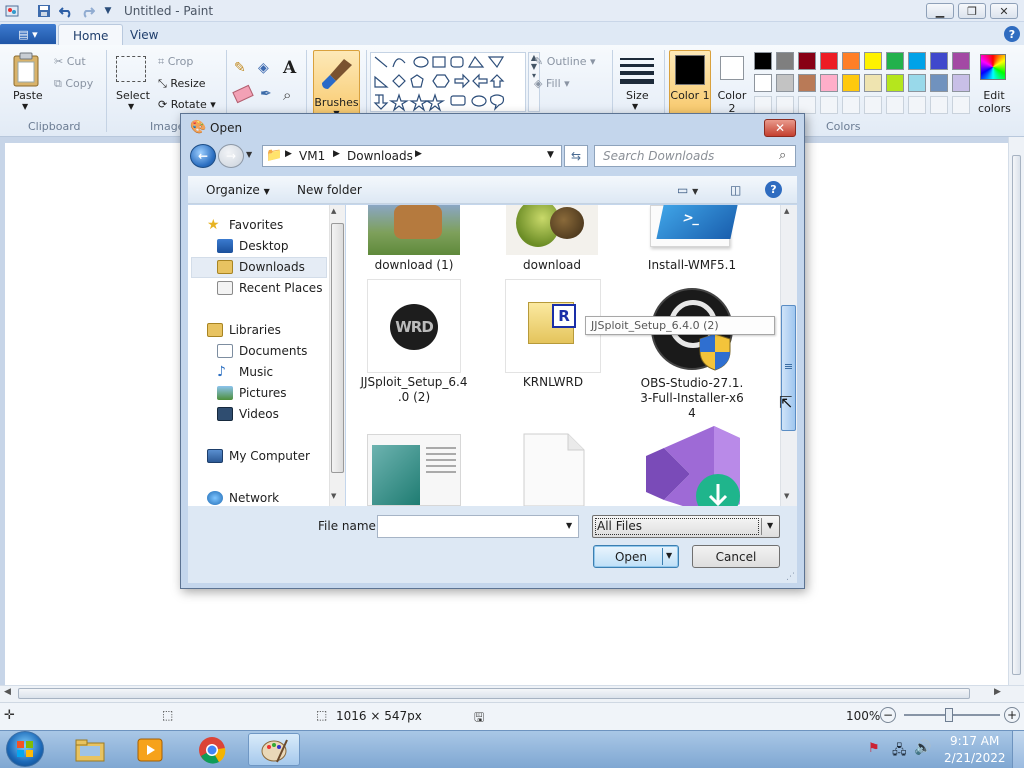 The image size is (1024, 769). Describe the element at coordinates (686, 526) in the screenshot. I see `file-type-select: All Files ▼` at that location.